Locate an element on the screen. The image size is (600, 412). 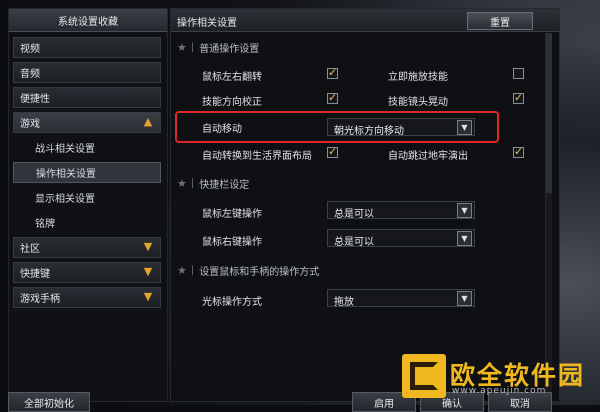
left-click-dropdown: 总是可以 ▼ is located at coordinates (401, 210).